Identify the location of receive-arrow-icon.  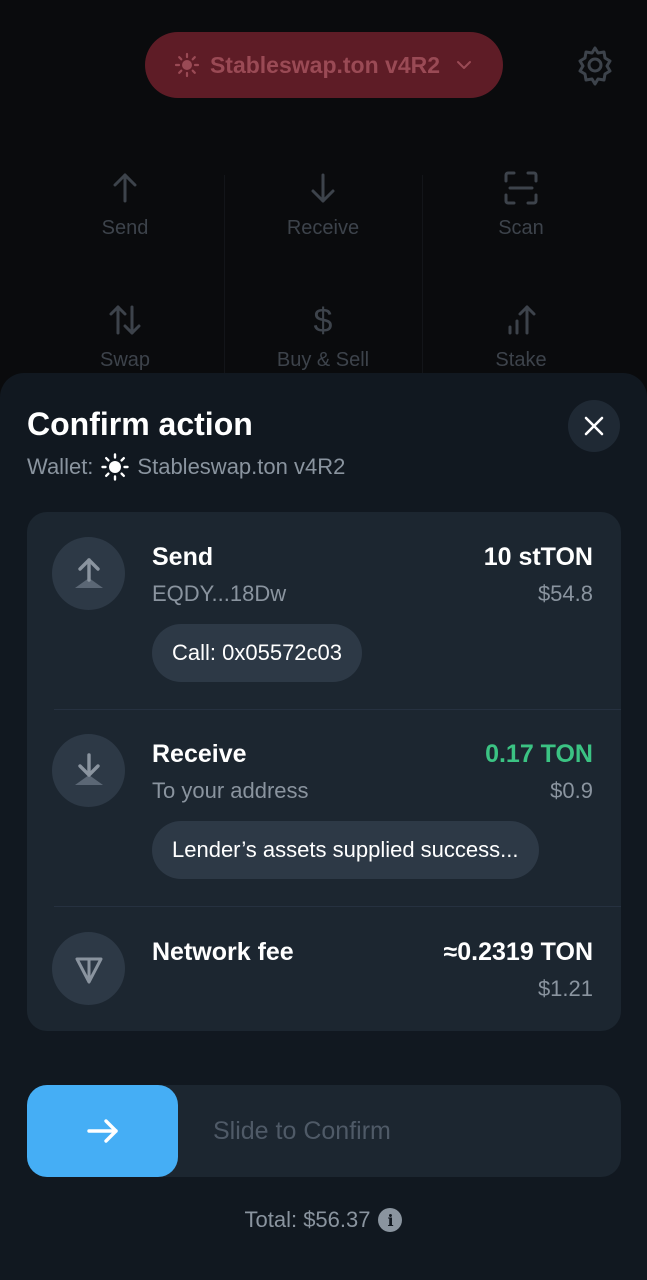
(88, 768).